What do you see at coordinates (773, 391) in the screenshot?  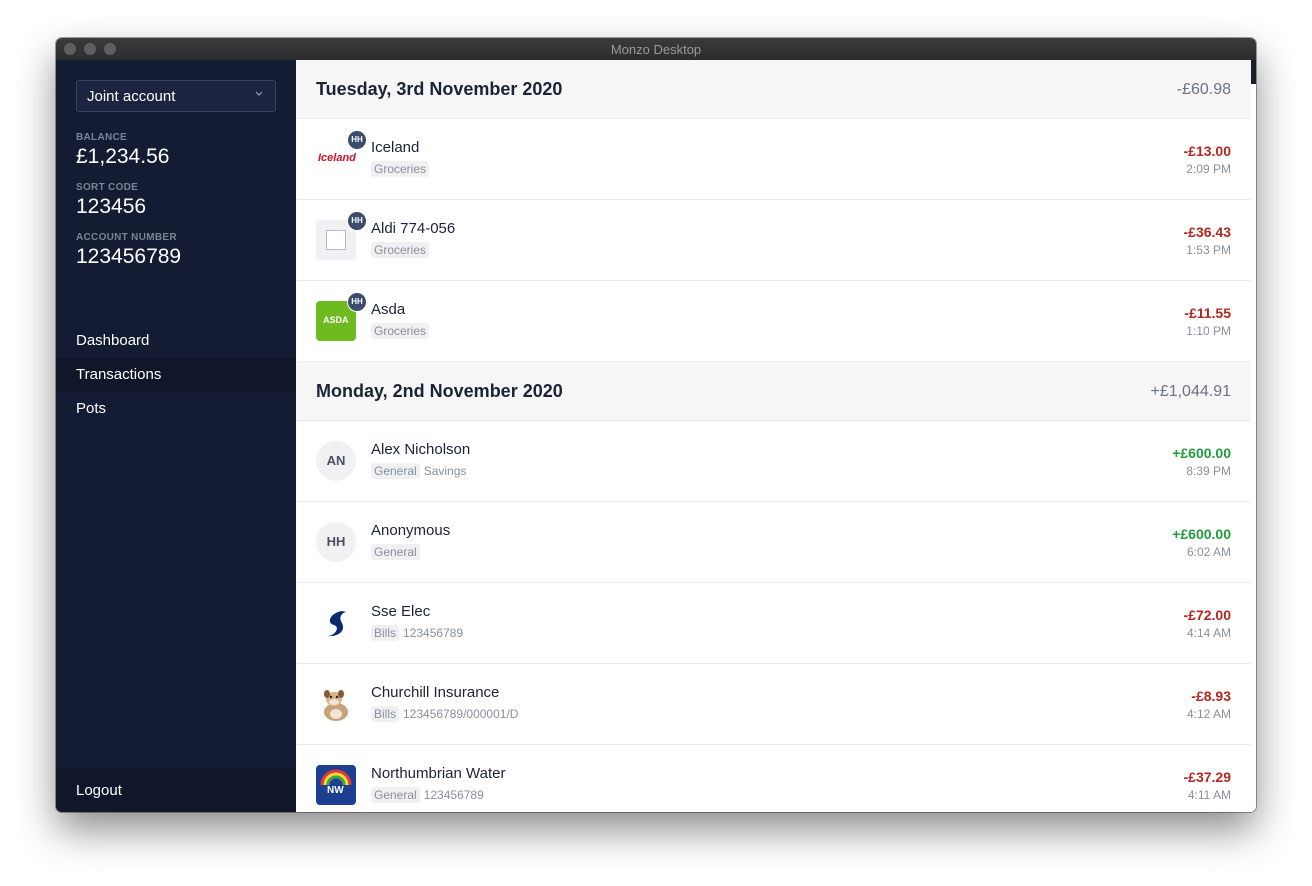 I see `day-header: Monday, 2nd November 2020 +£1,044.91` at bounding box center [773, 391].